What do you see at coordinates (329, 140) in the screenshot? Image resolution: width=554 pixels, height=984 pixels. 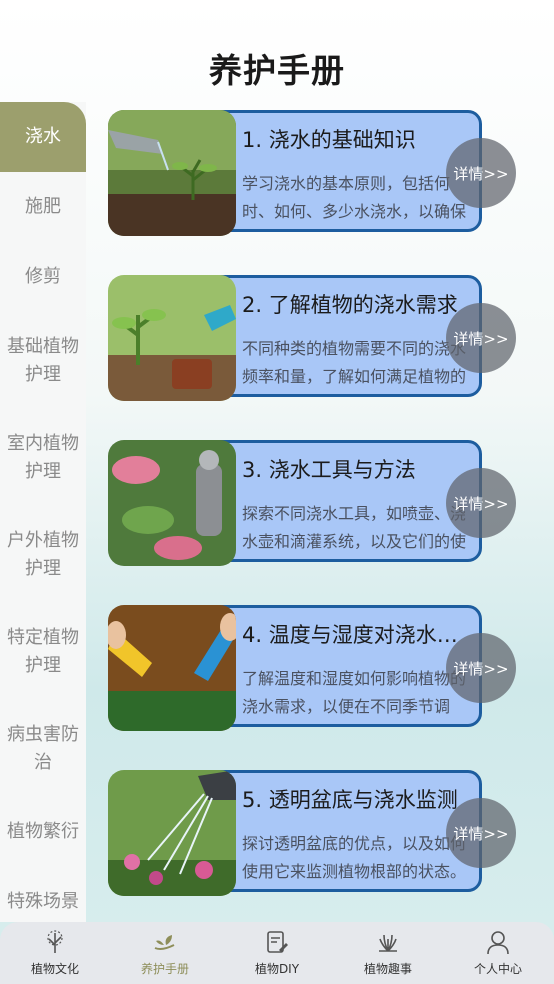 I see `card-title: 1. 浇水的基础知识` at bounding box center [329, 140].